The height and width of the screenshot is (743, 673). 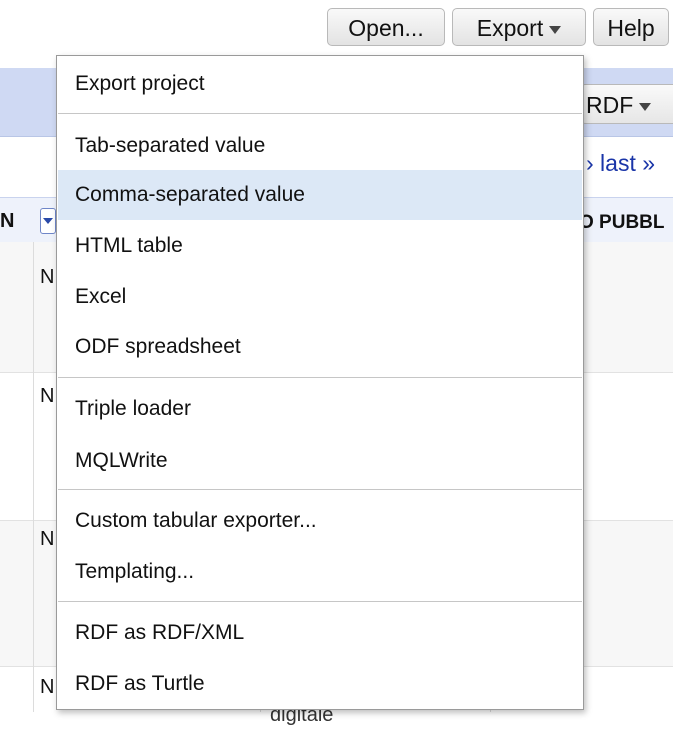 I want to click on menu-item-rdf-turtle: RDF as Turtle, so click(x=320, y=684).